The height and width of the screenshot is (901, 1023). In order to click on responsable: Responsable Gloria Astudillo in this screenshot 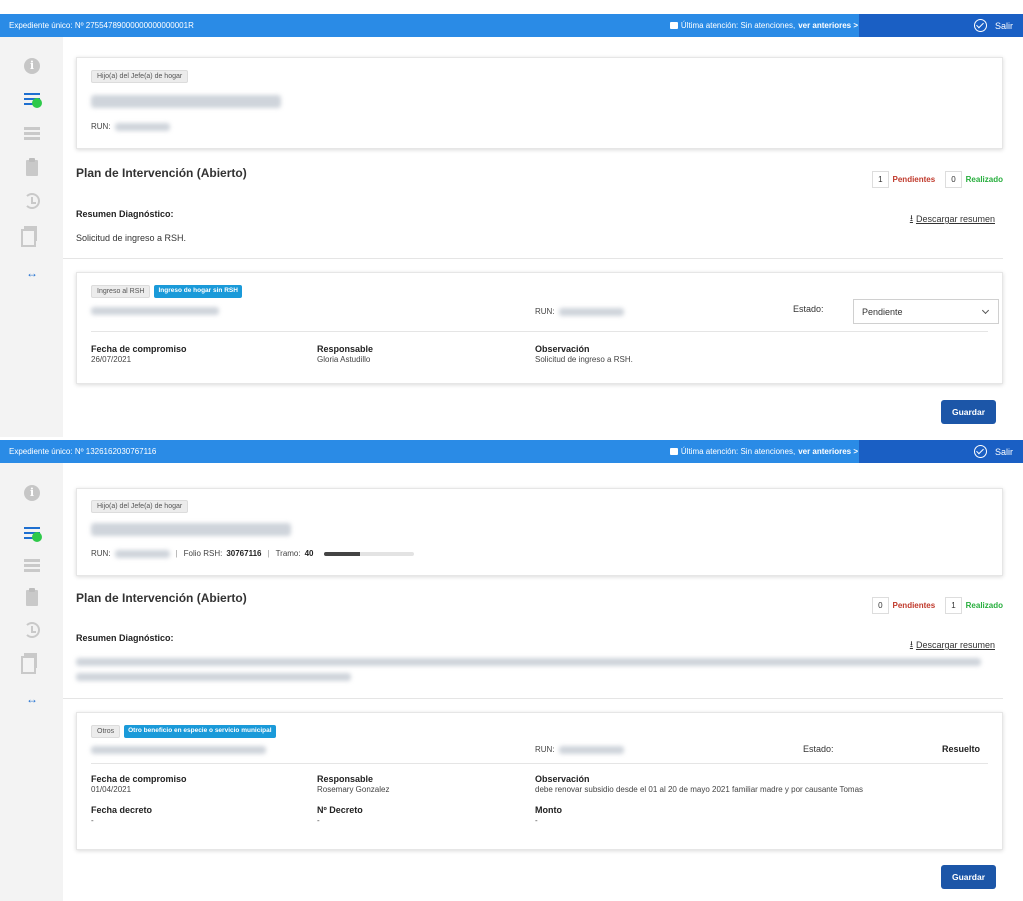, I will do `click(345, 354)`.